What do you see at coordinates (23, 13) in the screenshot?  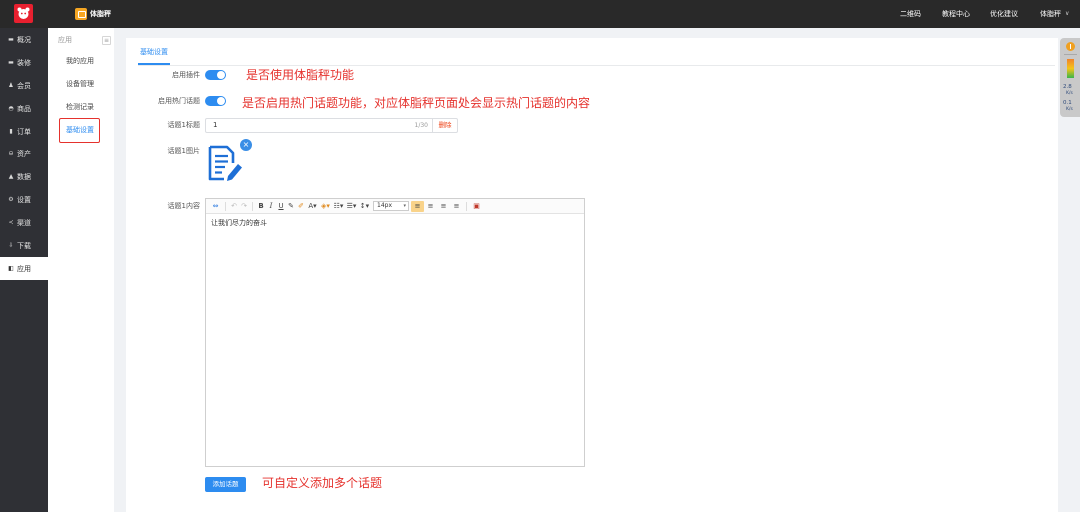 I see `brand-logo-icon` at bounding box center [23, 13].